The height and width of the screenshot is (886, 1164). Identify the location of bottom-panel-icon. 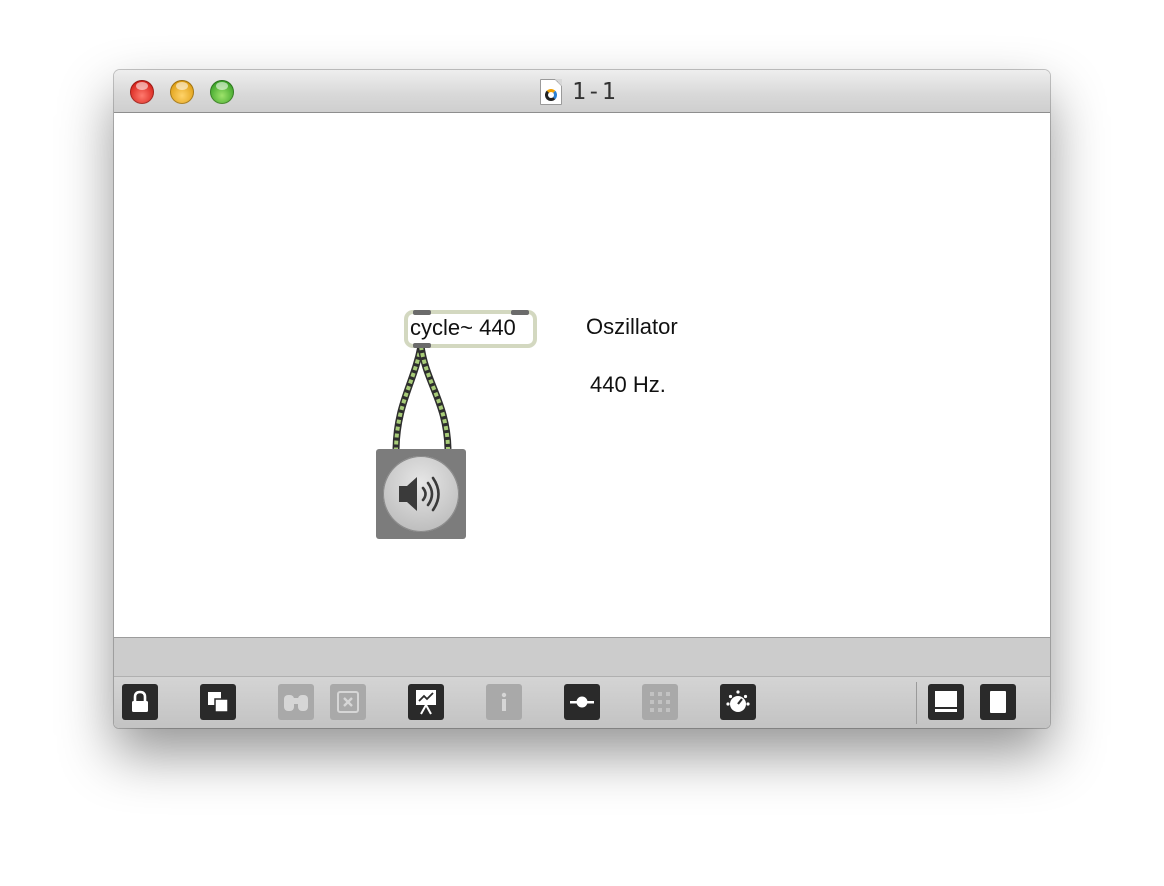
(946, 701).